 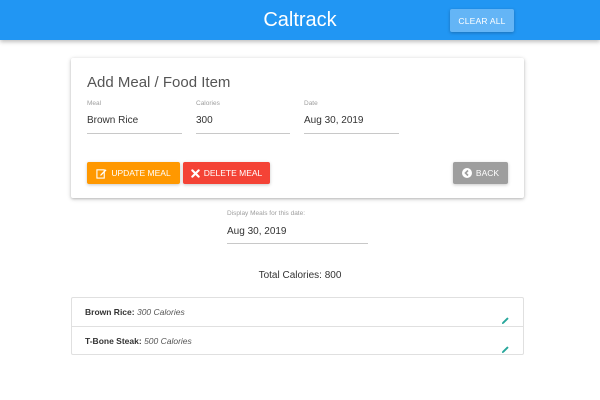 I want to click on meal-name: Brown Rice:, so click(x=110, y=312).